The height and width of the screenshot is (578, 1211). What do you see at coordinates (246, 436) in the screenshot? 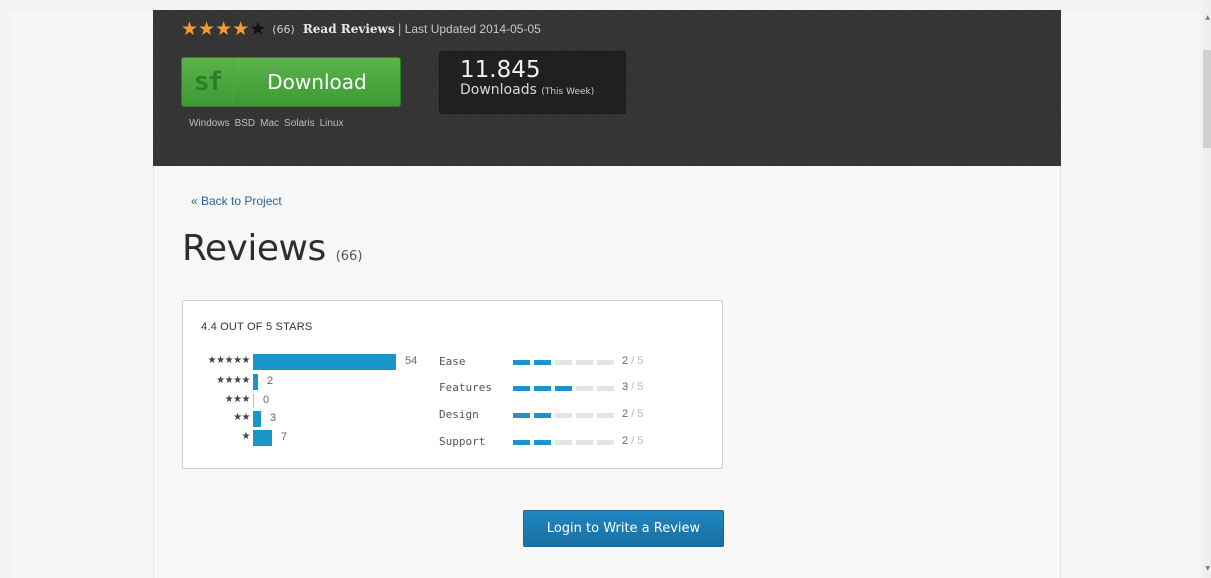
I see `distribution-stars-icon: ★` at bounding box center [246, 436].